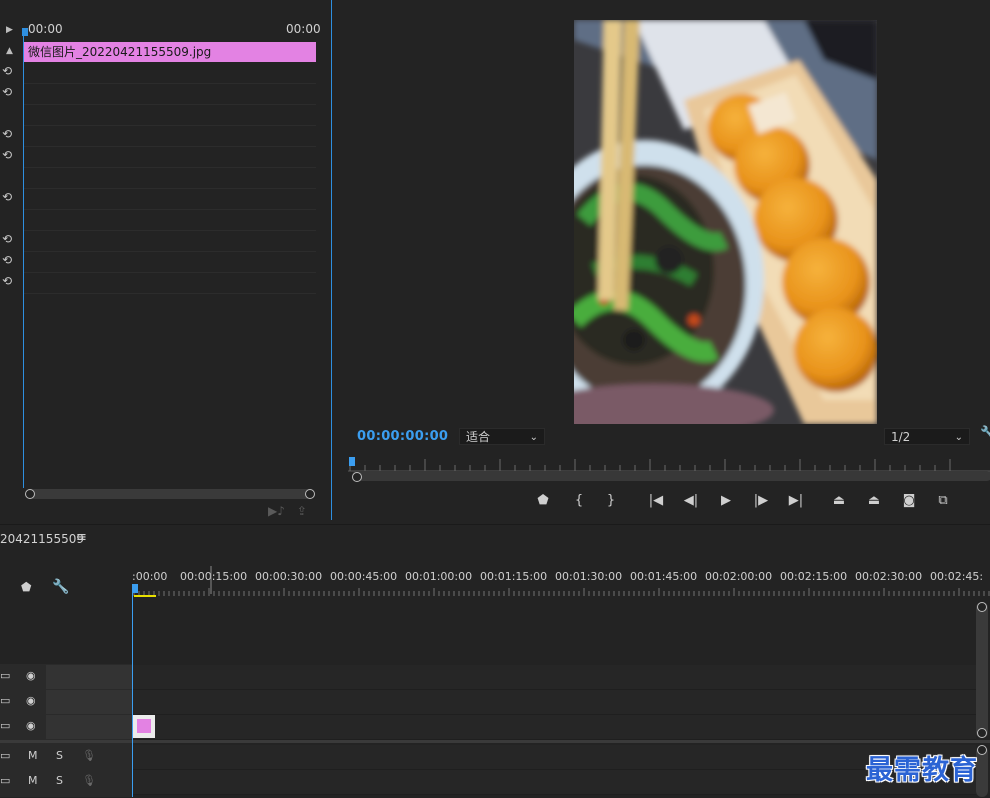  What do you see at coordinates (958, 437) in the screenshot?
I see `chevron-down-icon: ⌄` at bounding box center [958, 437].